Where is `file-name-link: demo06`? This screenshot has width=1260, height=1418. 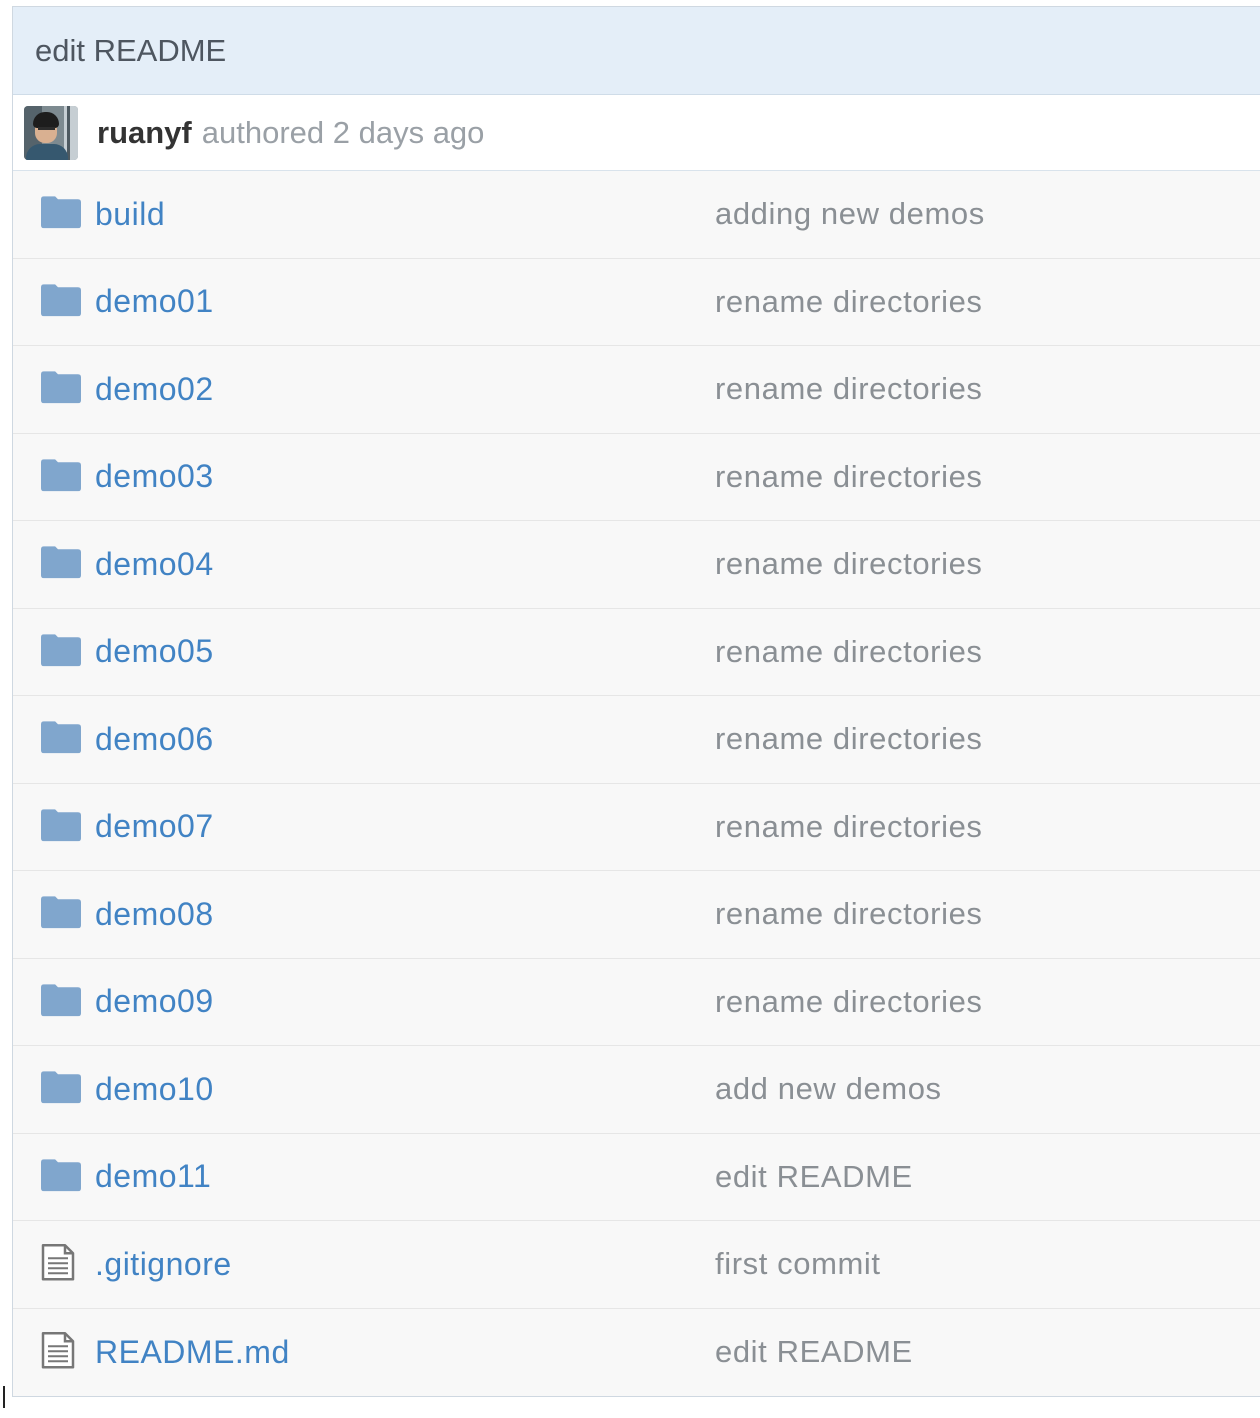 file-name-link: demo06 is located at coordinates (154, 739).